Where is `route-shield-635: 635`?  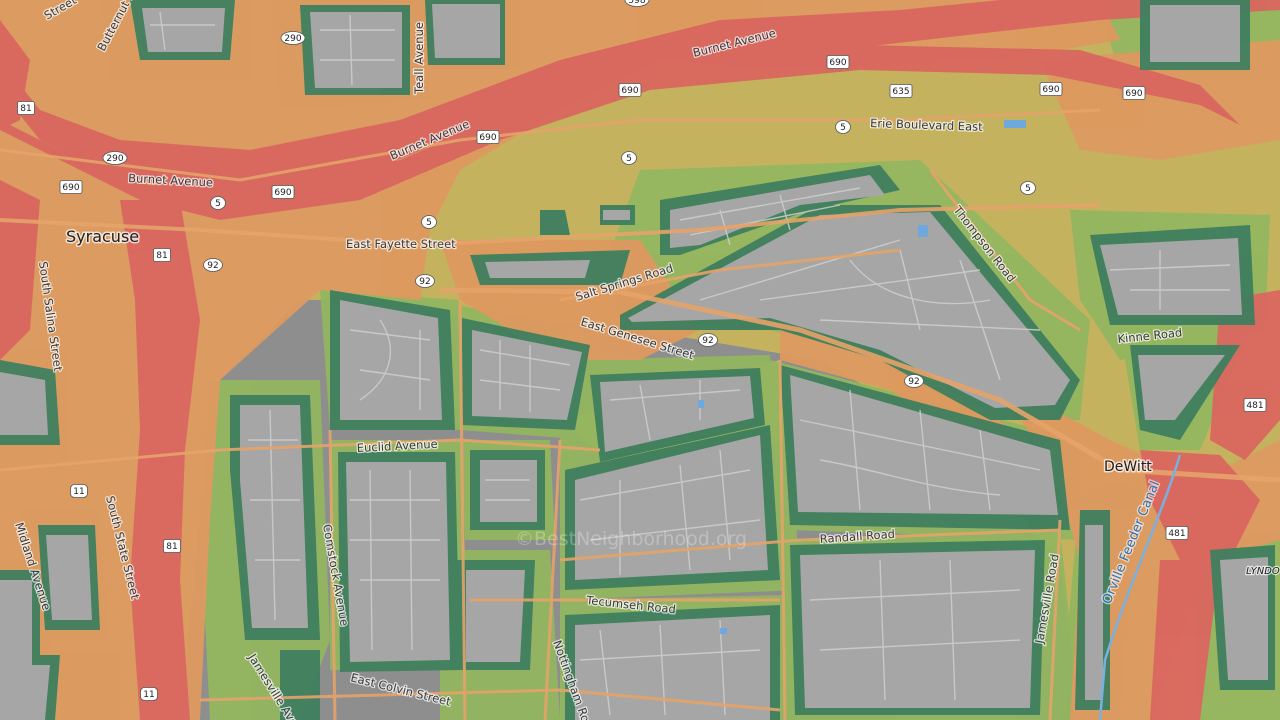
route-shield-635: 635 is located at coordinates (901, 91).